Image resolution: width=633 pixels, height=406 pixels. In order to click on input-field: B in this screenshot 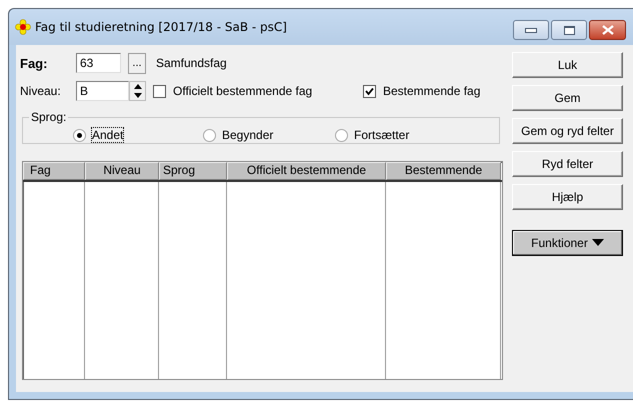, I will do `click(102, 91)`.